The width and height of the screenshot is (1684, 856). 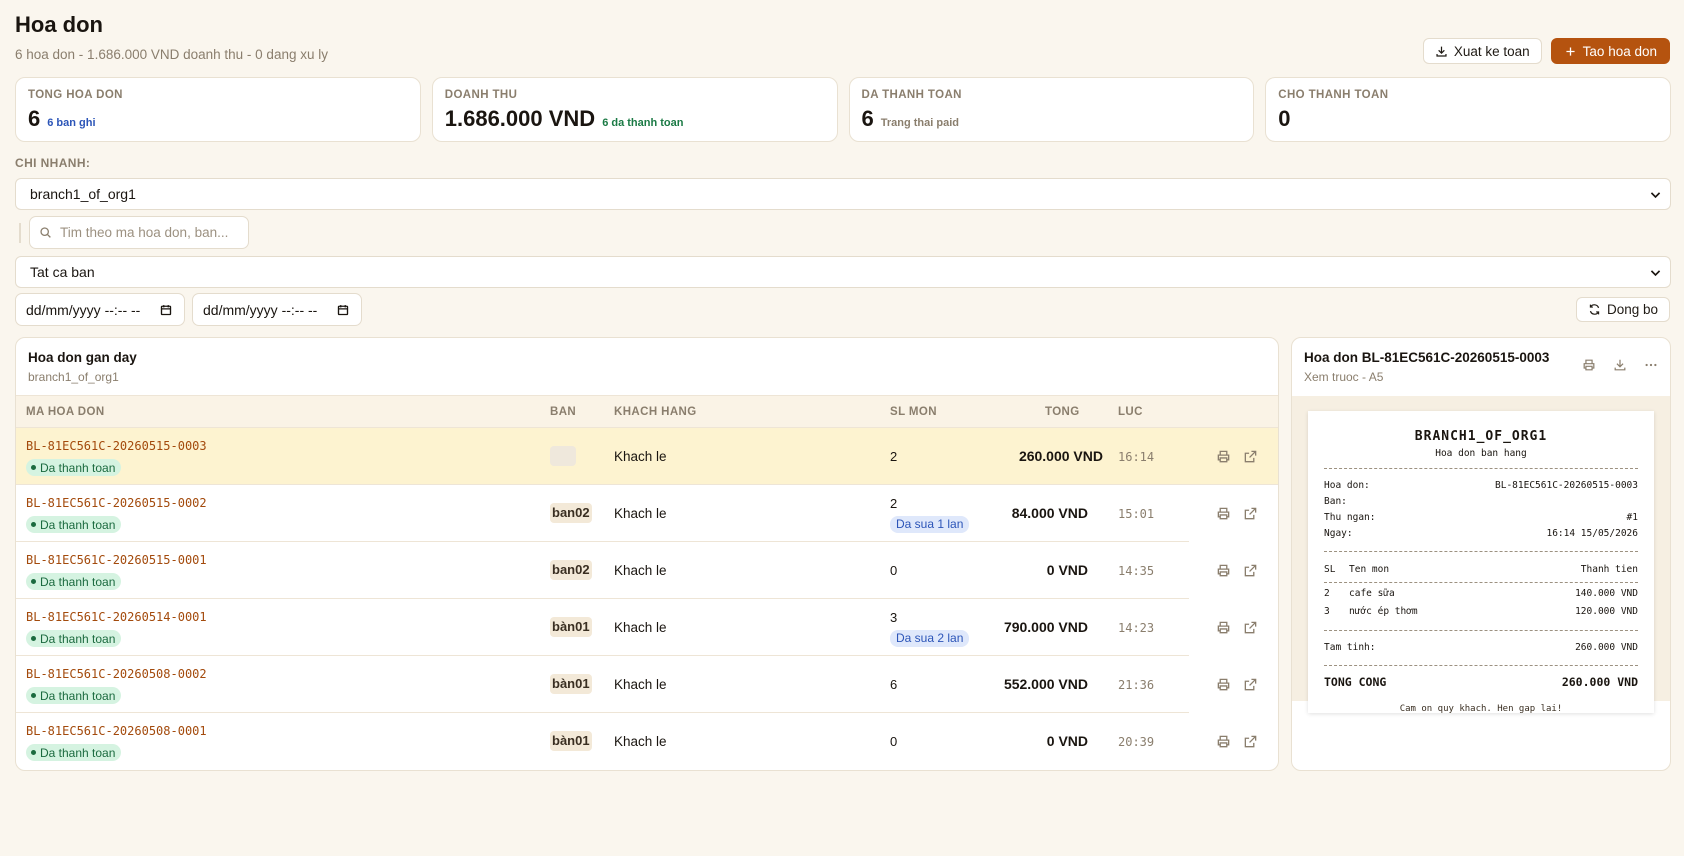 What do you see at coordinates (843, 194) in the screenshot?
I see `branch-select: branch1_of_org1` at bounding box center [843, 194].